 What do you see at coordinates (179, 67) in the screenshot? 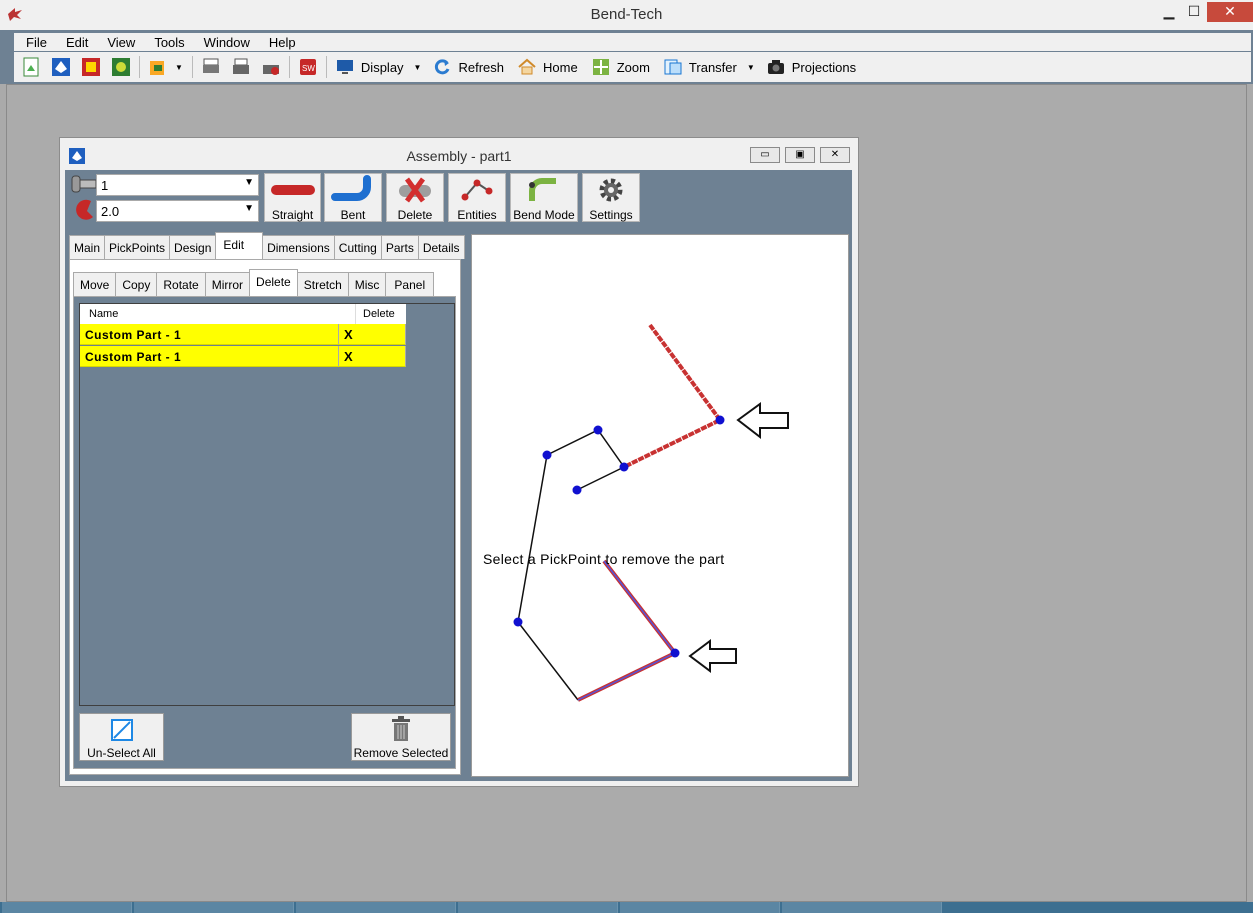
I see `open-dropdown-caret: ▼` at bounding box center [179, 67].